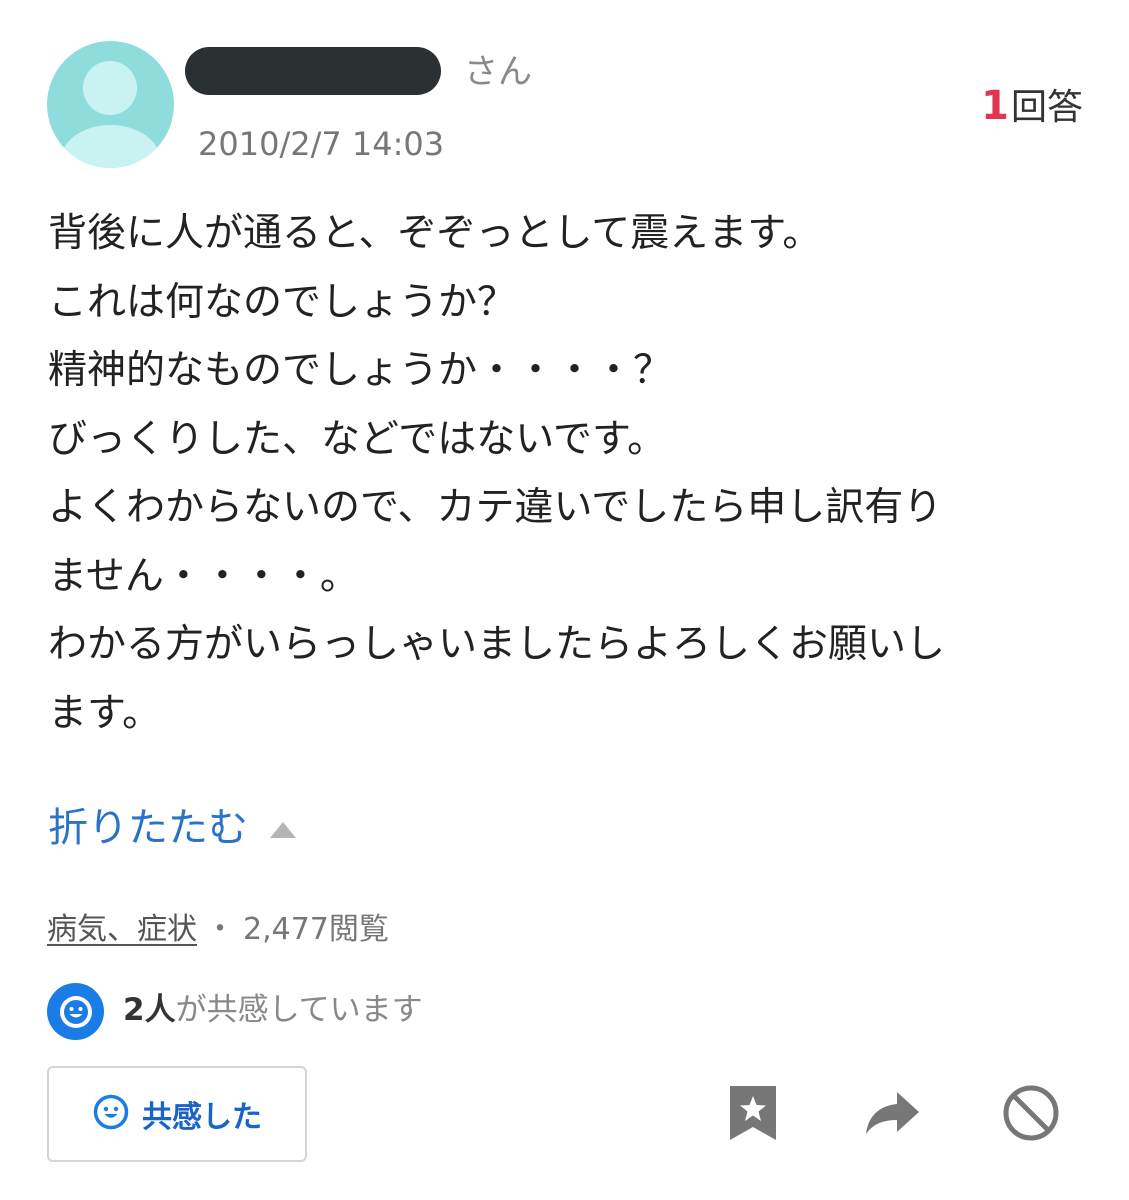 The width and height of the screenshot is (1129, 1200). What do you see at coordinates (495, 507) in the screenshot?
I see `question-line: よくわからないので、カテ違いでしたら申し訳有り` at bounding box center [495, 507].